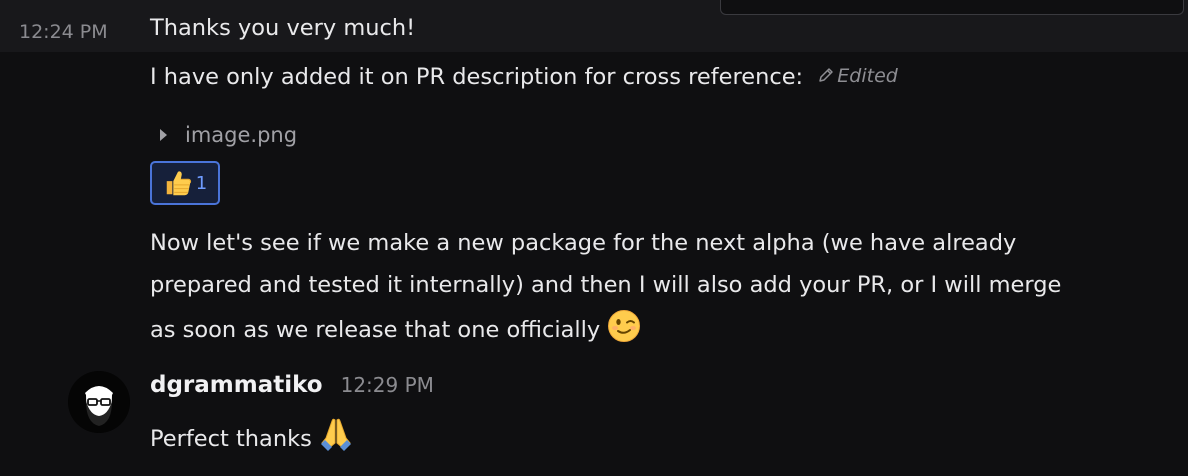  I want to click on winking-face-icon, so click(624, 326).